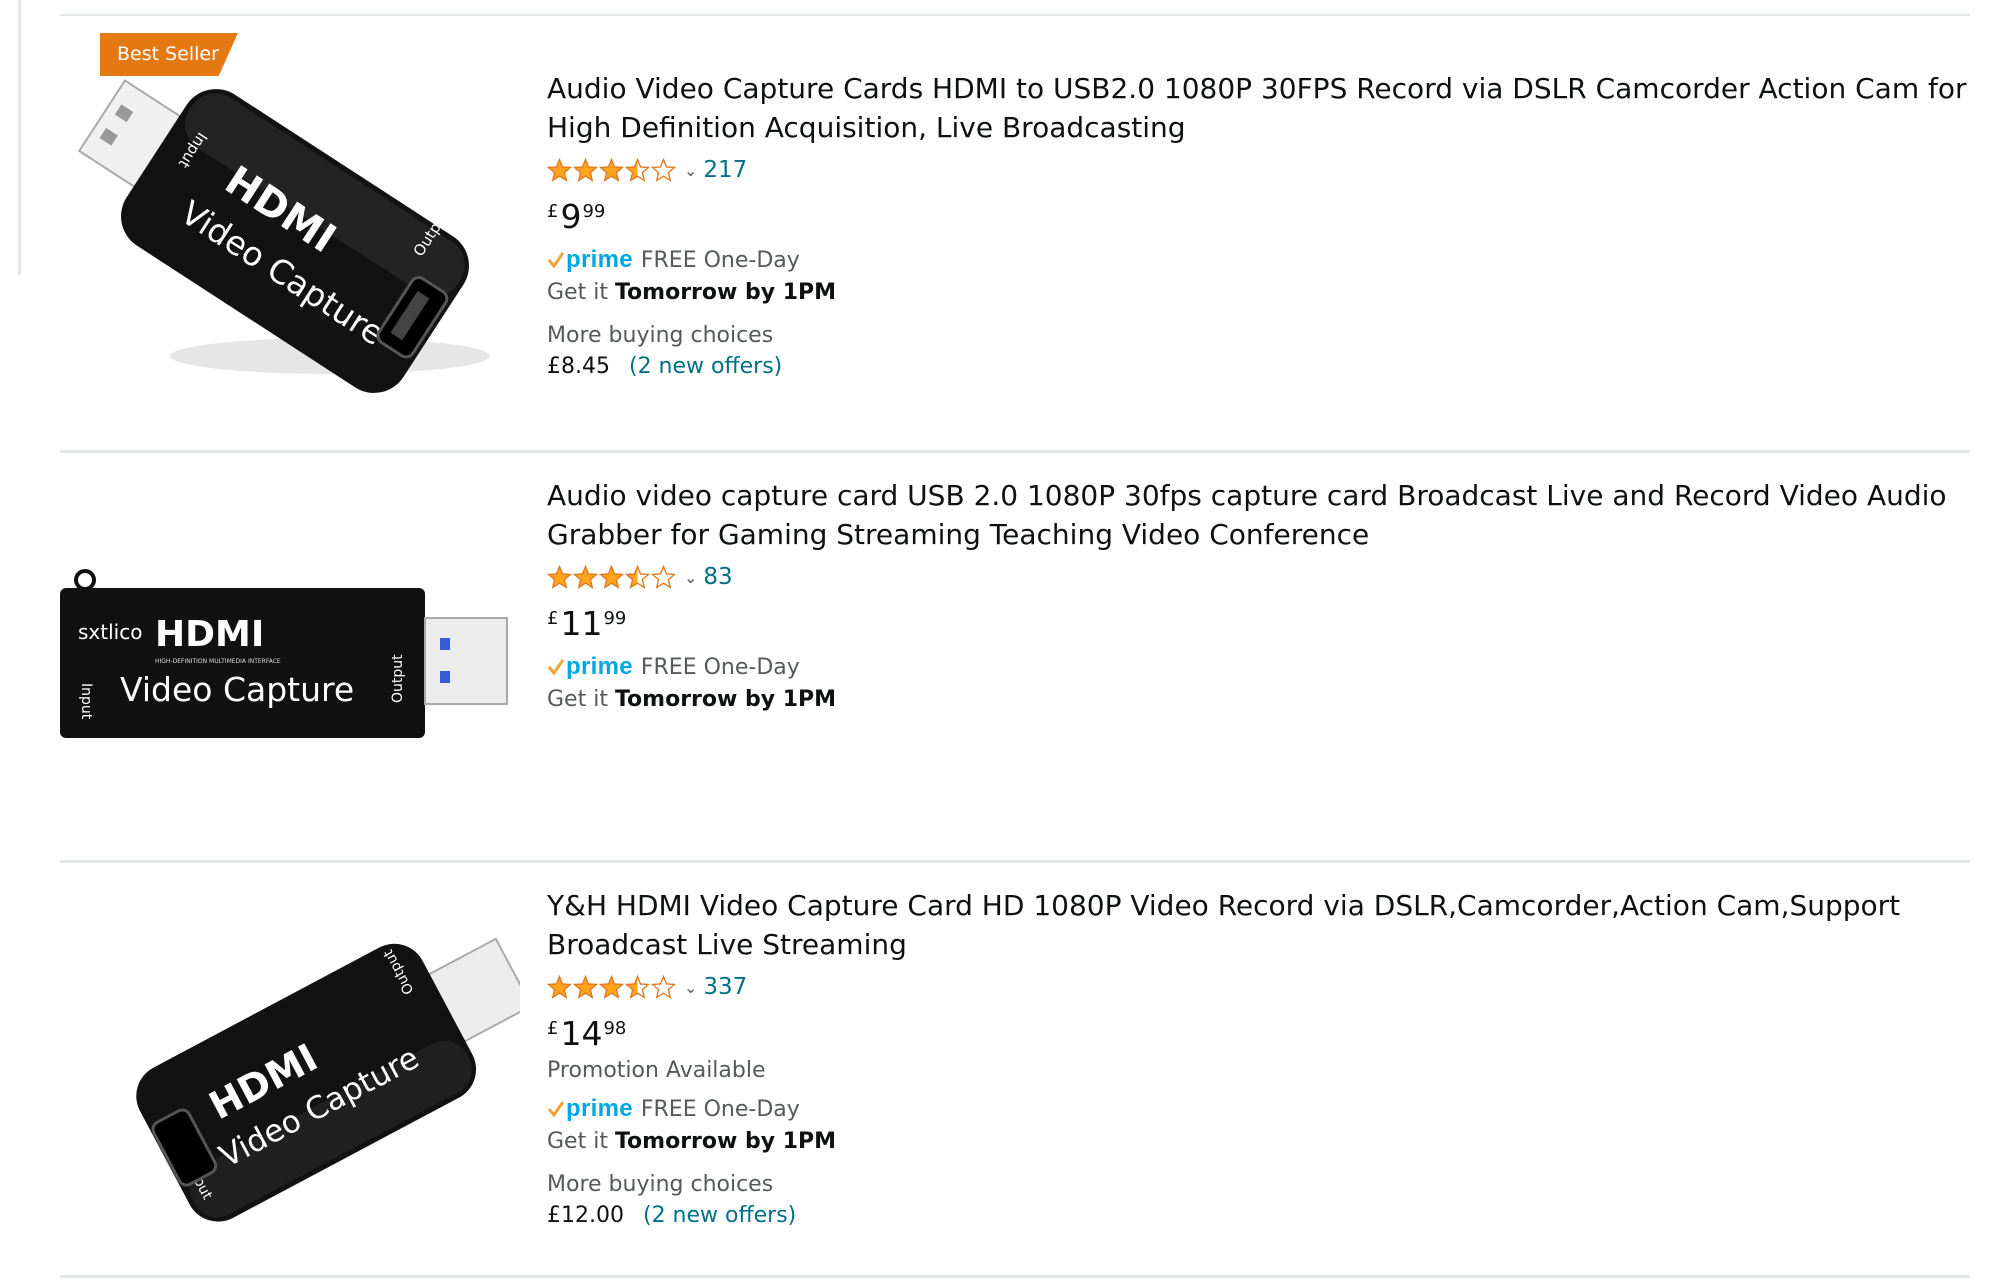 The width and height of the screenshot is (2000, 1285). I want to click on price: £ 9 99, so click(1257, 218).